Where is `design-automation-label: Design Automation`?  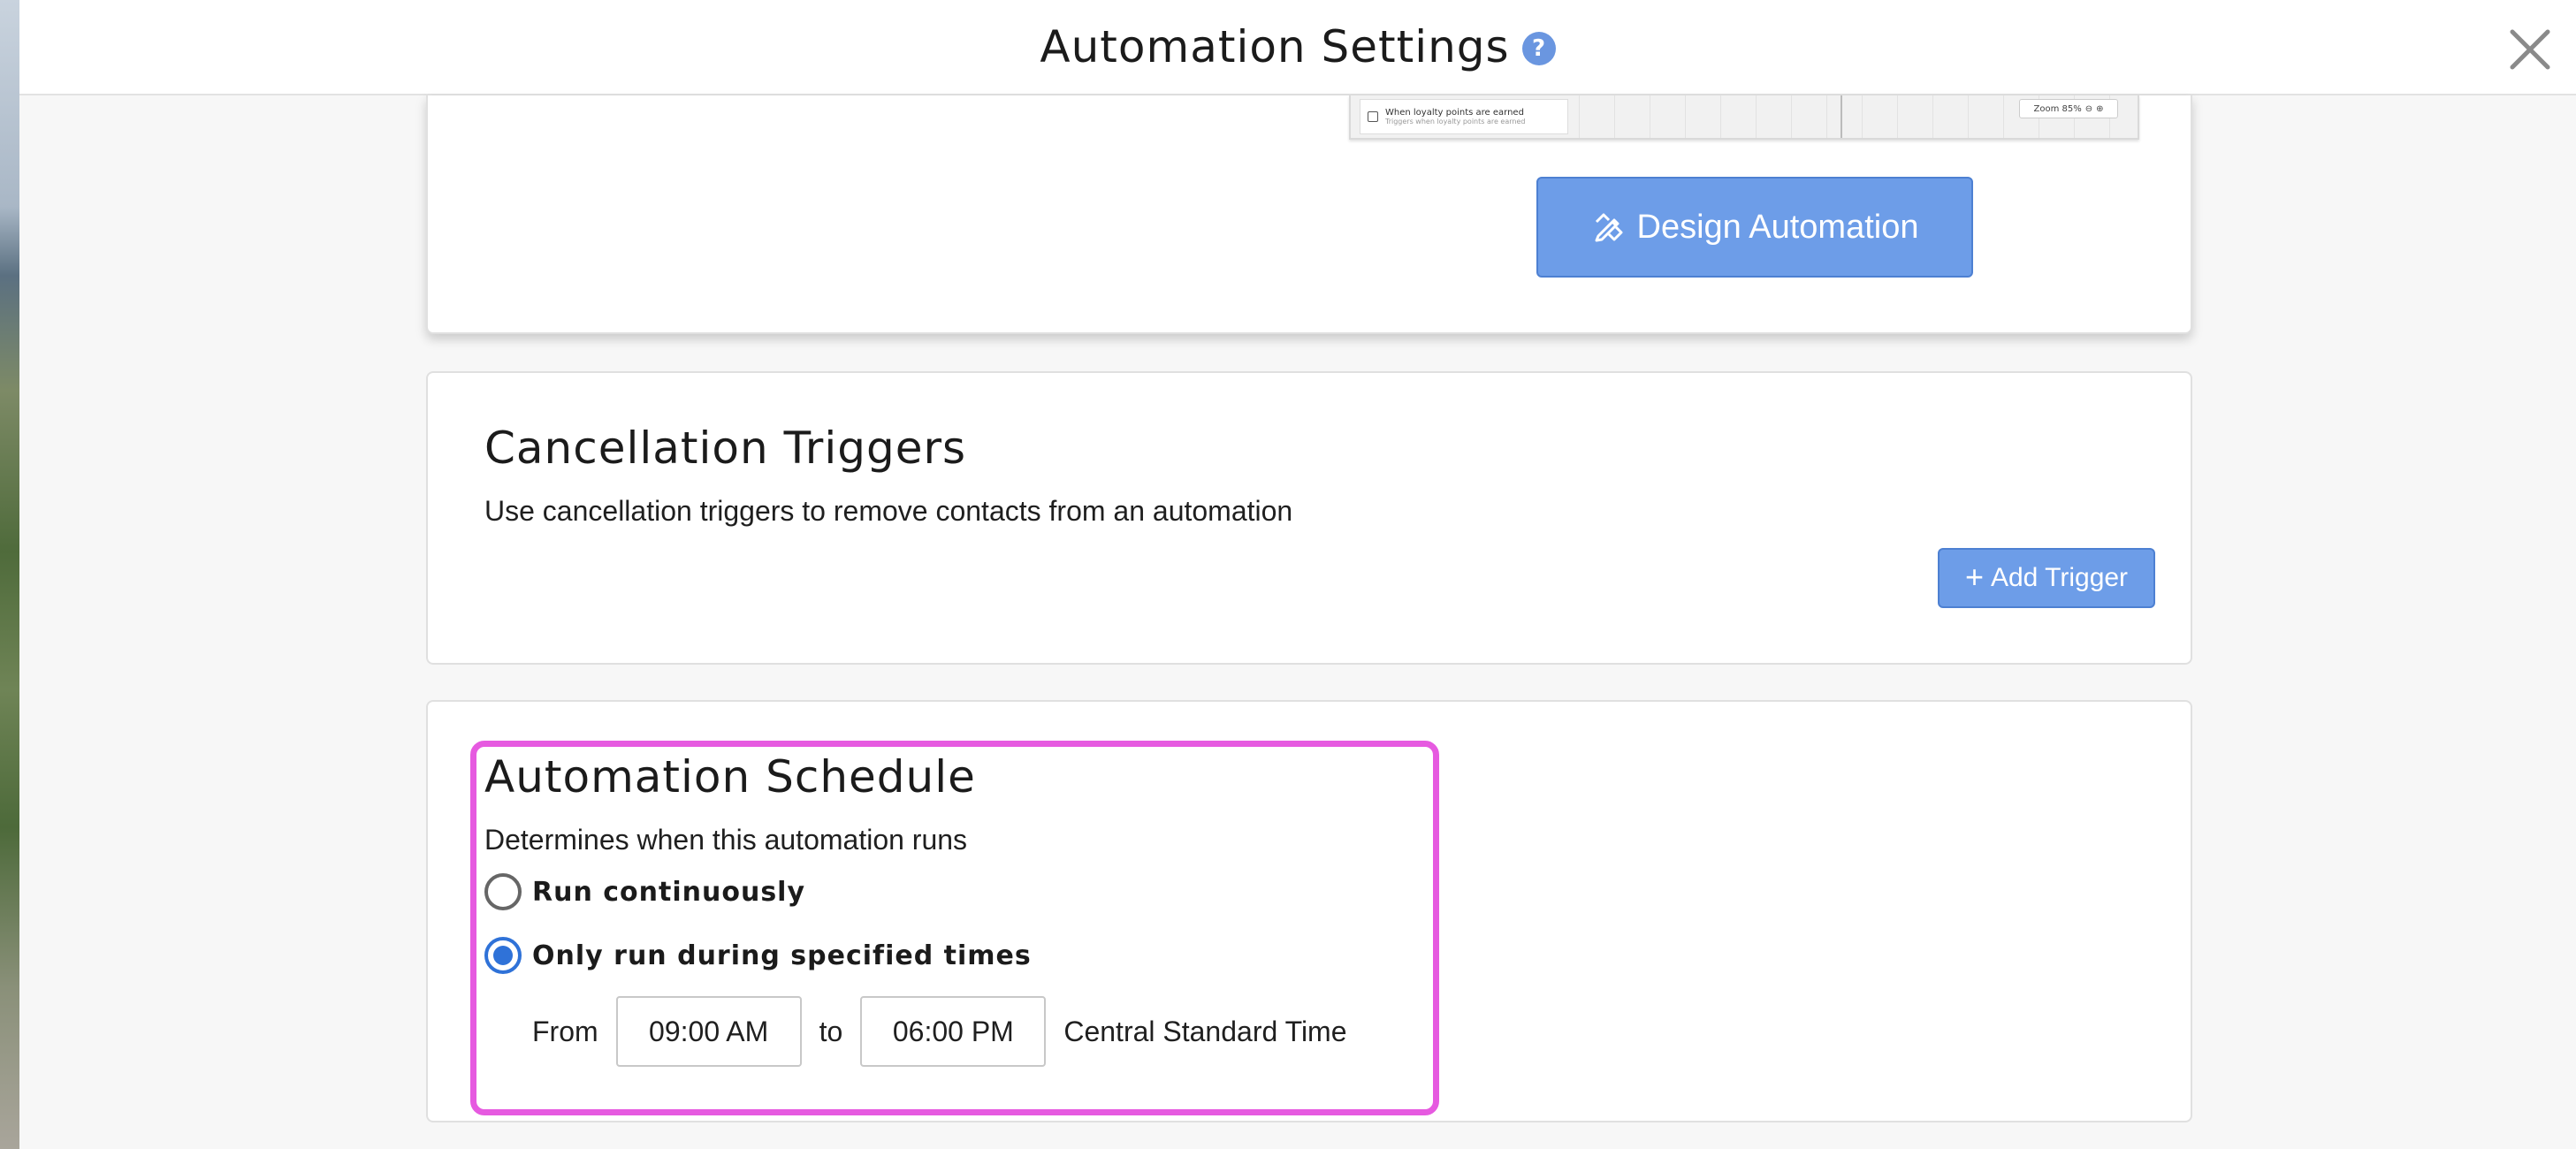 design-automation-label: Design Automation is located at coordinates (1777, 227).